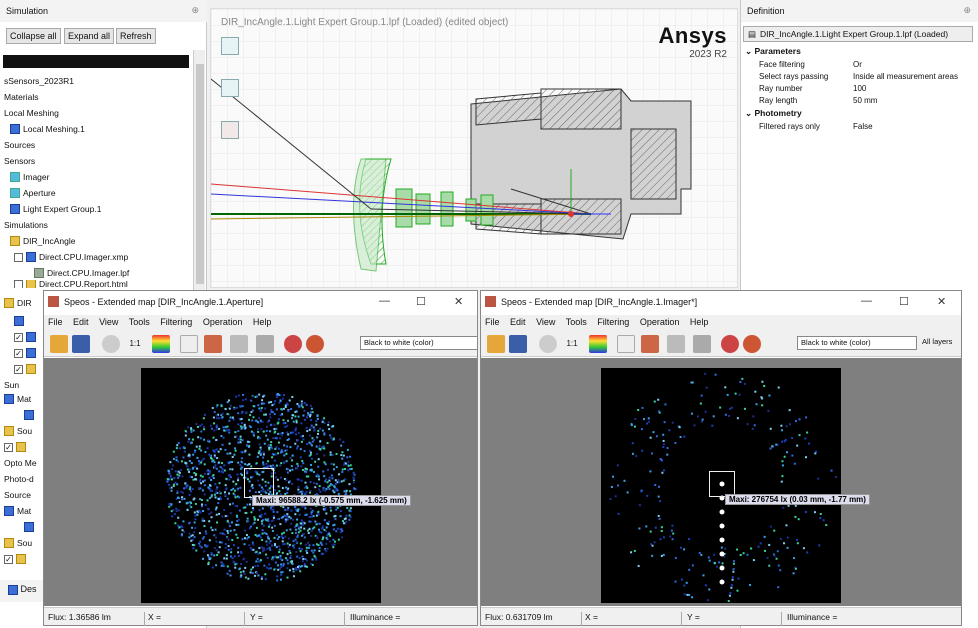  Describe the element at coordinates (861, 90) in the screenshot. I see `property-row: Ray number 100` at that location.